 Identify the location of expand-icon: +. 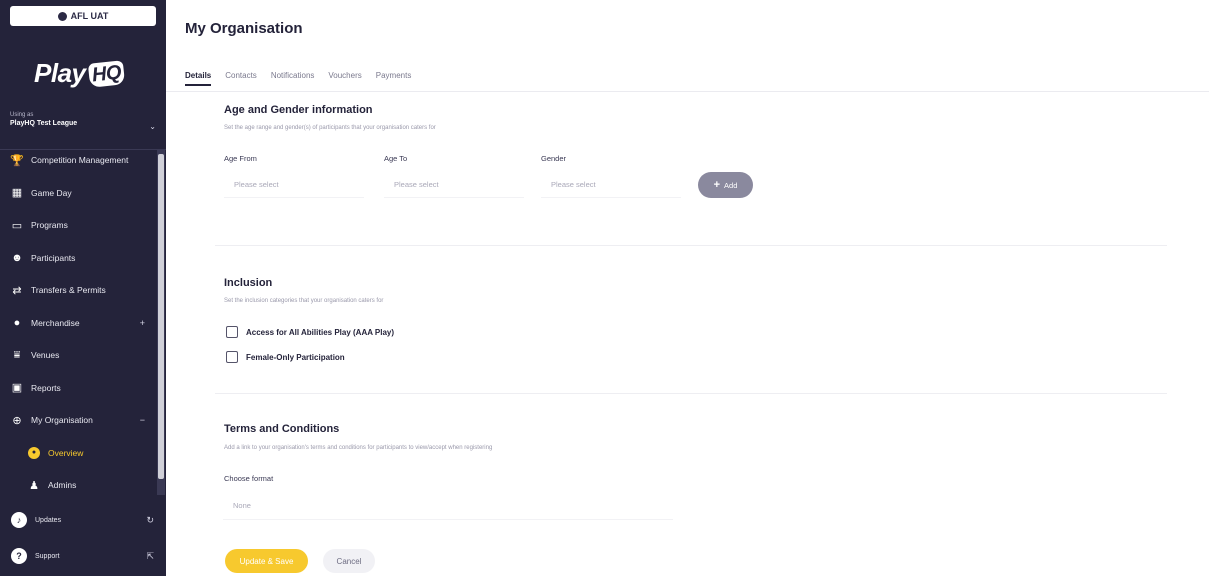
(142, 323).